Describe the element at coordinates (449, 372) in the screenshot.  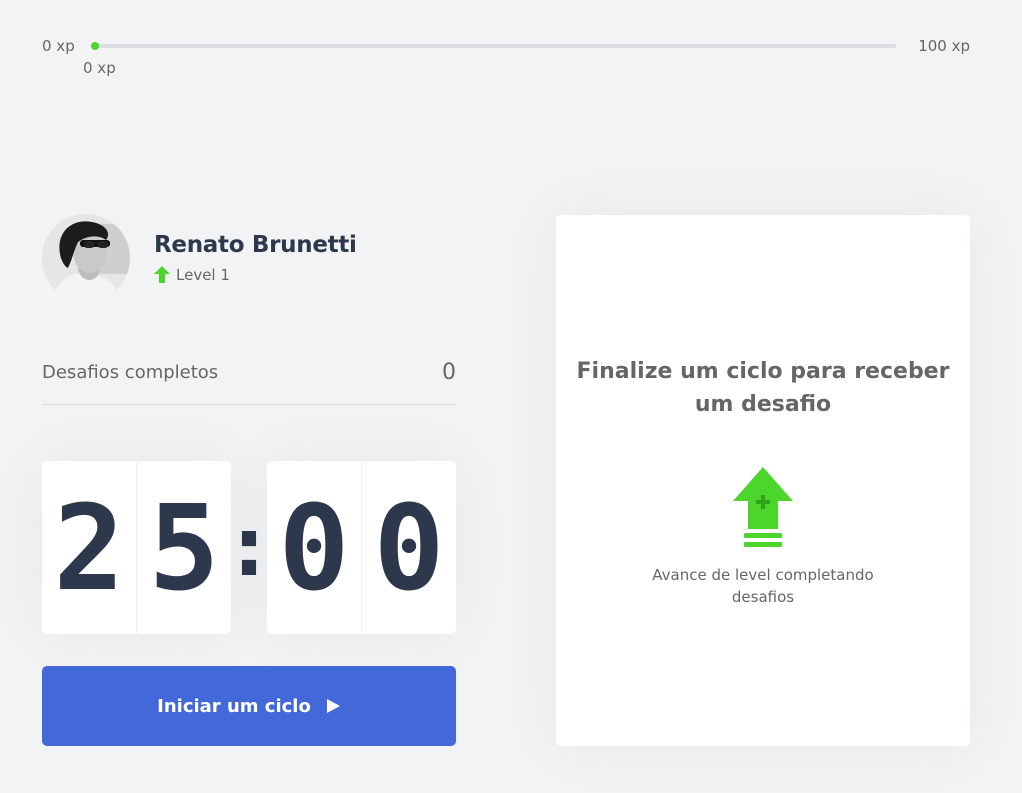
I see `completed-challenges-count: 0` at that location.